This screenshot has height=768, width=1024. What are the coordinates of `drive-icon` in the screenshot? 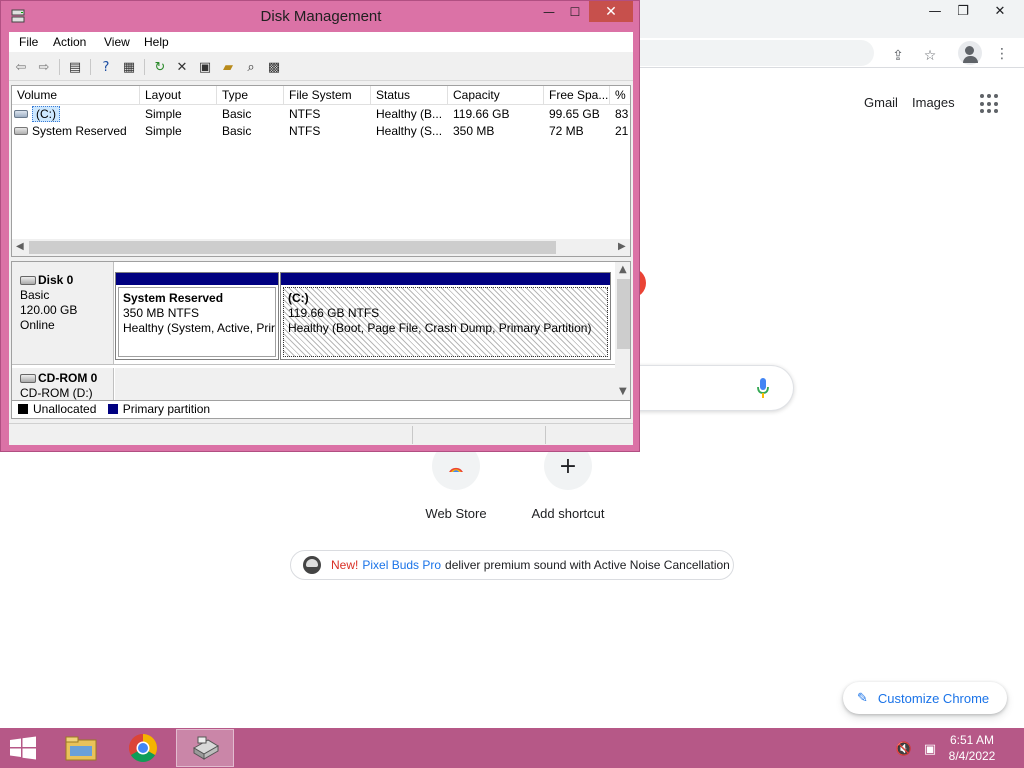 It's located at (21, 113).